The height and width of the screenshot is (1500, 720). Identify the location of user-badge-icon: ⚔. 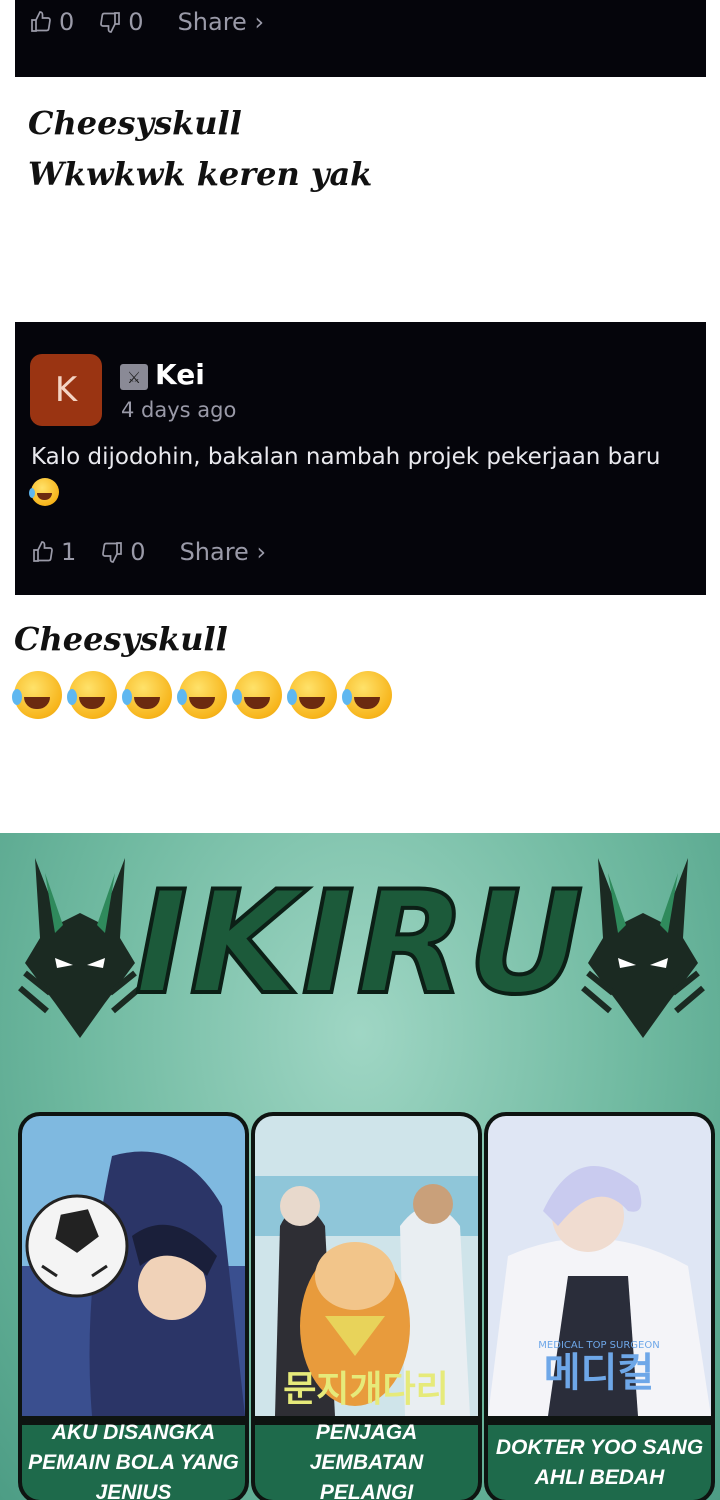
(134, 377).